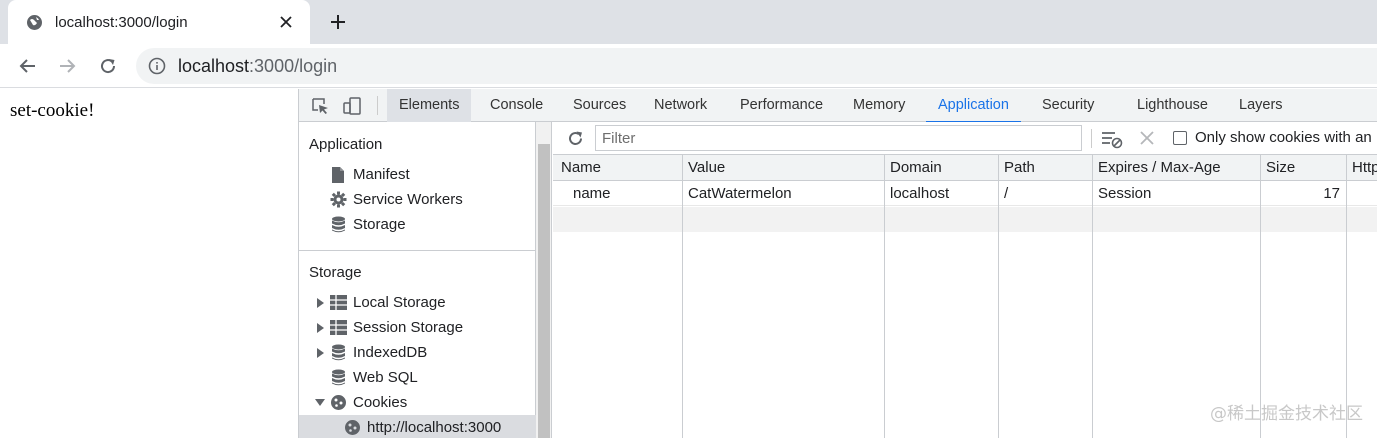 Image resolution: width=1377 pixels, height=438 pixels. I want to click on tab-label: Network, so click(681, 105).